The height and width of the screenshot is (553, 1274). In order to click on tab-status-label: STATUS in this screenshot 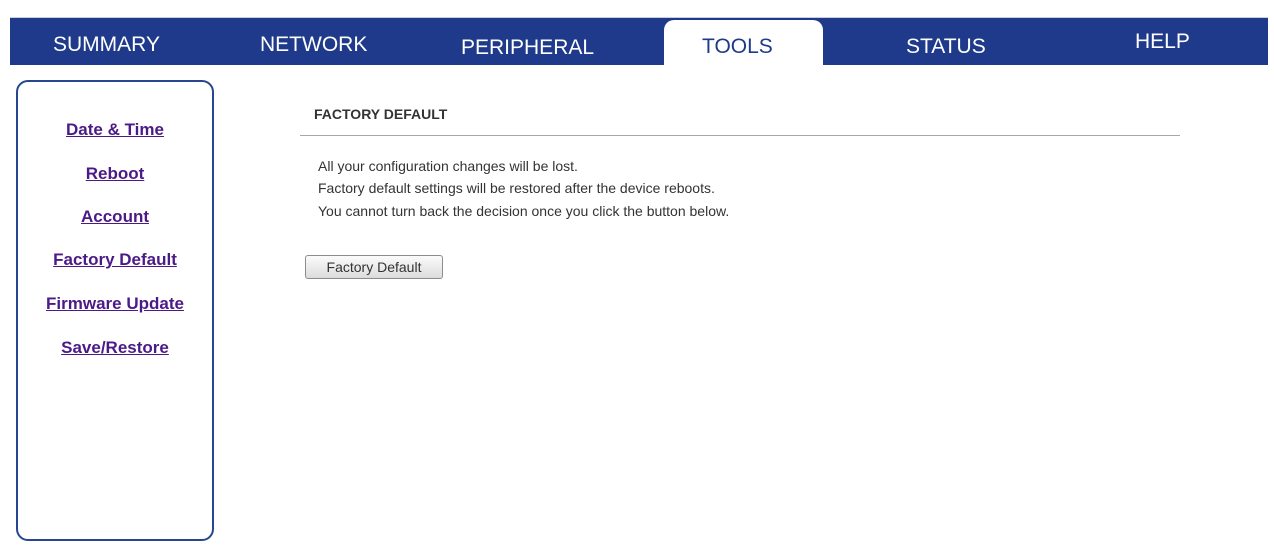, I will do `click(946, 46)`.